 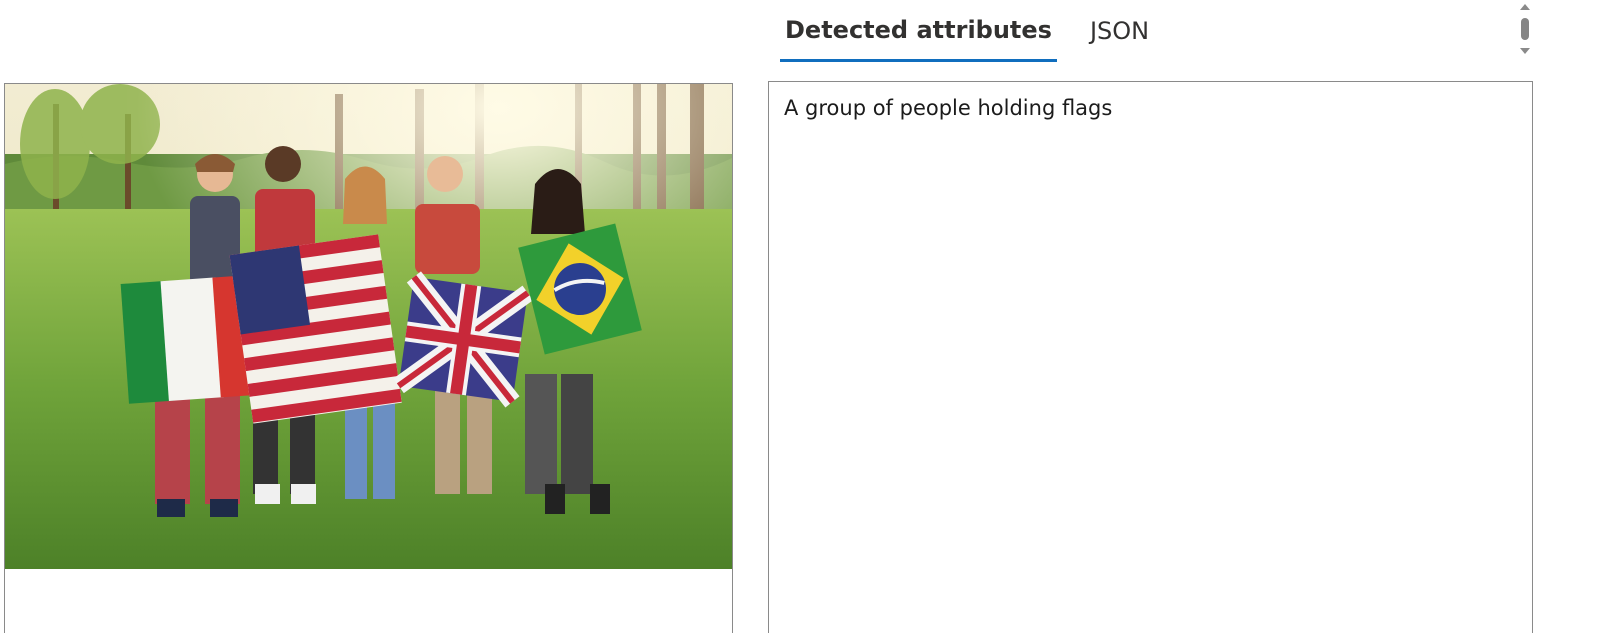 I want to click on scrollbar, so click(x=1525, y=31).